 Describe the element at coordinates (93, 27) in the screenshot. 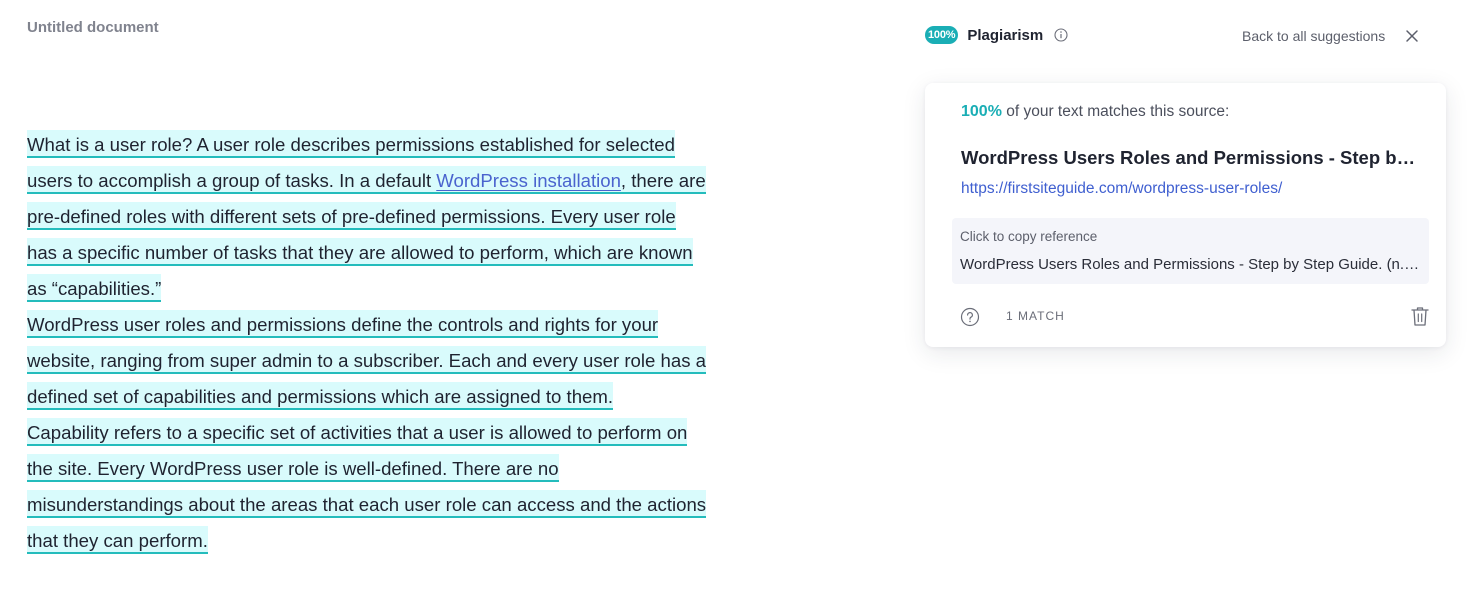

I see `document-title: Untitled document` at that location.